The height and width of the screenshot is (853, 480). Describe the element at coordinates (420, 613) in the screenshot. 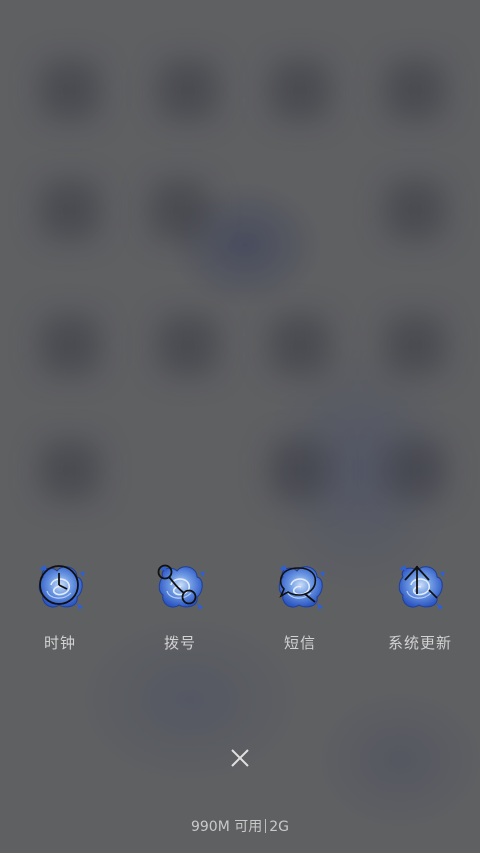

I see `recent-app-system-update: 系统更新` at that location.